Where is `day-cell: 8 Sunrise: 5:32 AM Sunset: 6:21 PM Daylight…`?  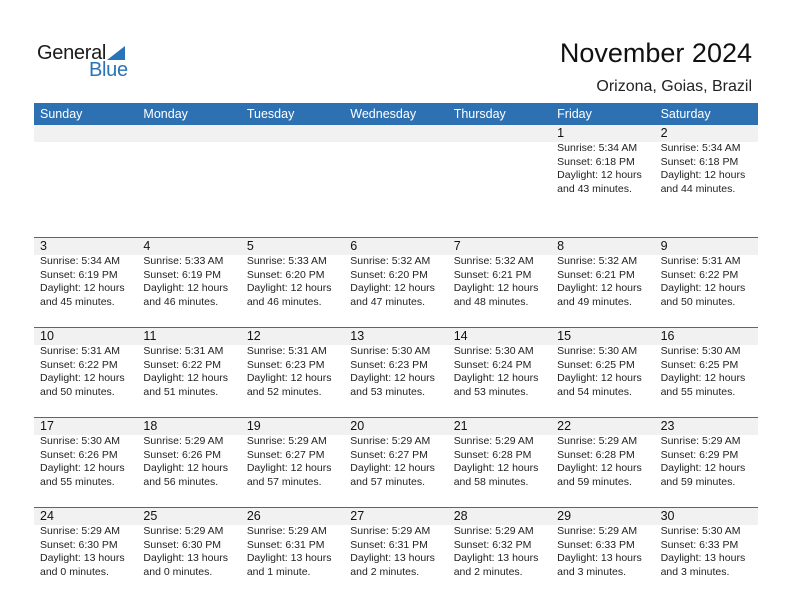
day-cell: 8 Sunrise: 5:32 AM Sunset: 6:21 PM Daylight… is located at coordinates (602, 282).